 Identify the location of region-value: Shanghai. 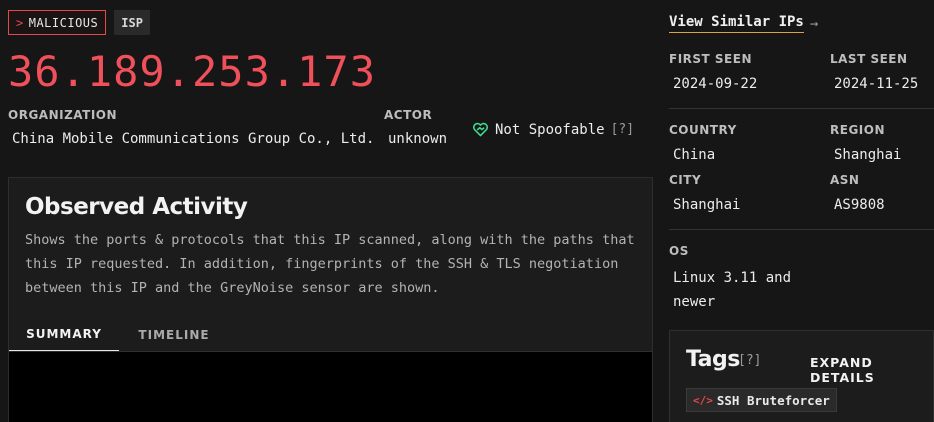
(868, 155).